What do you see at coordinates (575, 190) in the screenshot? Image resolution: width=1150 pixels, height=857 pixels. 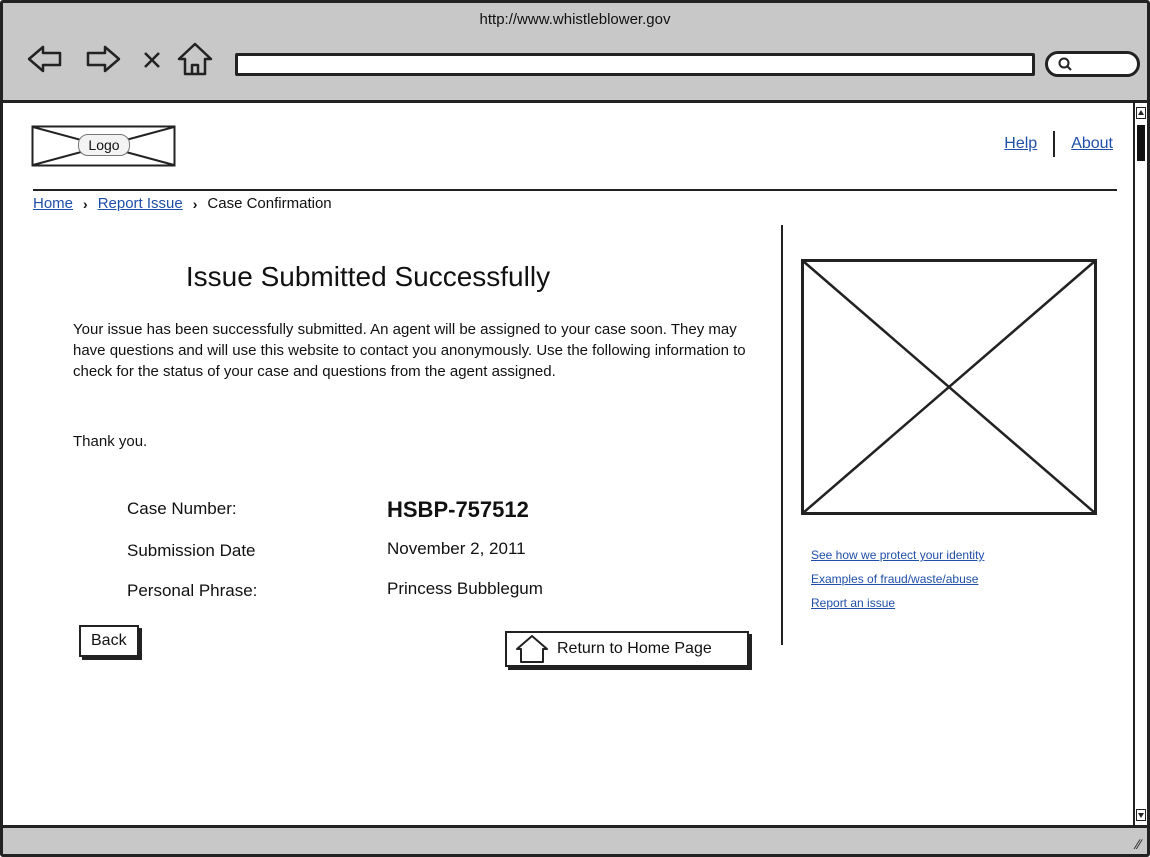 I see `header-divider` at bounding box center [575, 190].